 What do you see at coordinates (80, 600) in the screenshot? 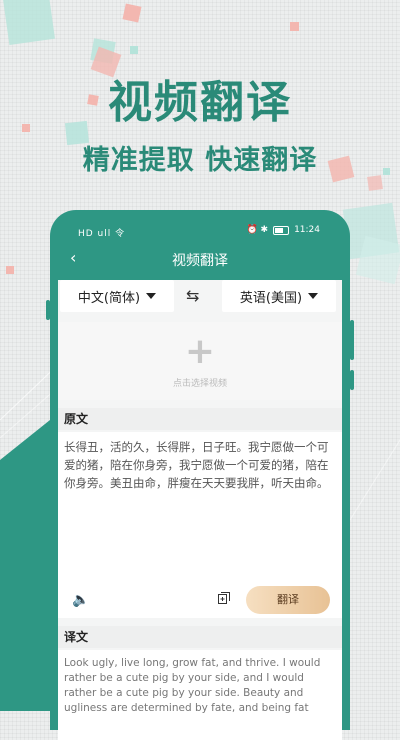
I see `speaker-icon: 🔈` at bounding box center [80, 600].